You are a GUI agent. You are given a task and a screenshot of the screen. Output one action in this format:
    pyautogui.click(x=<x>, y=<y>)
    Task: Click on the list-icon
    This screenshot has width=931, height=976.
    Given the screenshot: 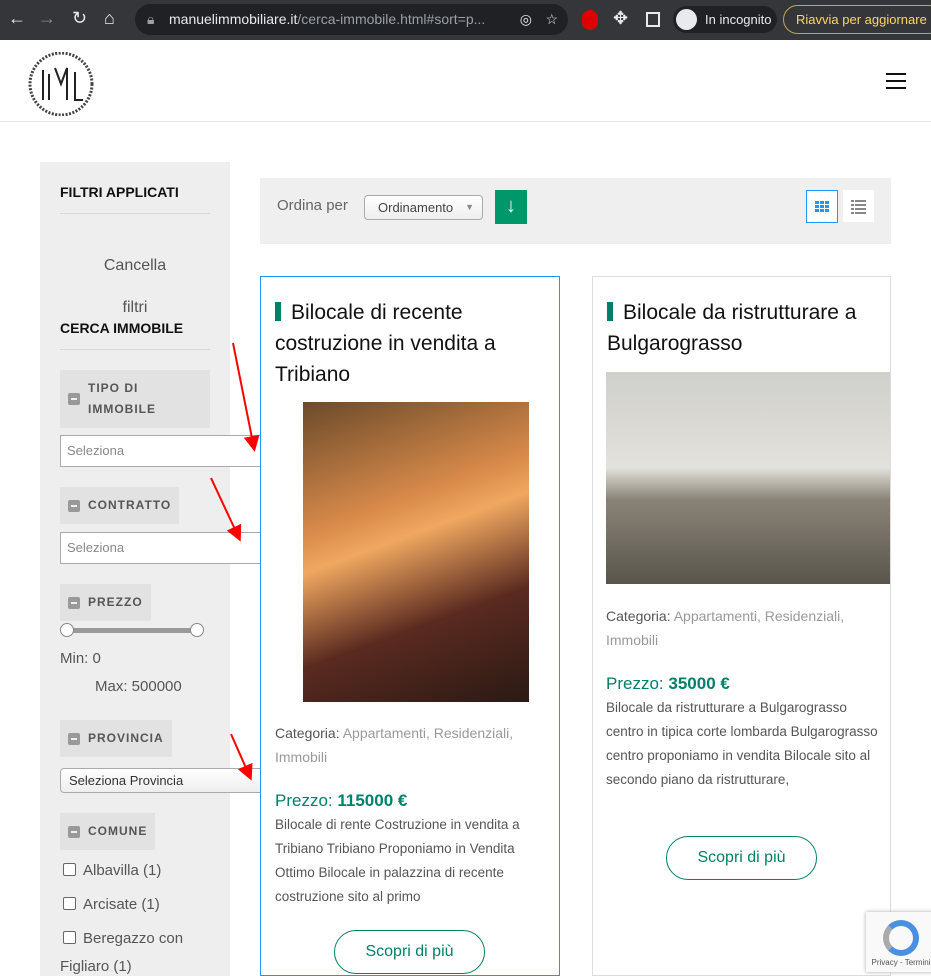 What is the action you would take?
    pyautogui.click(x=858, y=207)
    